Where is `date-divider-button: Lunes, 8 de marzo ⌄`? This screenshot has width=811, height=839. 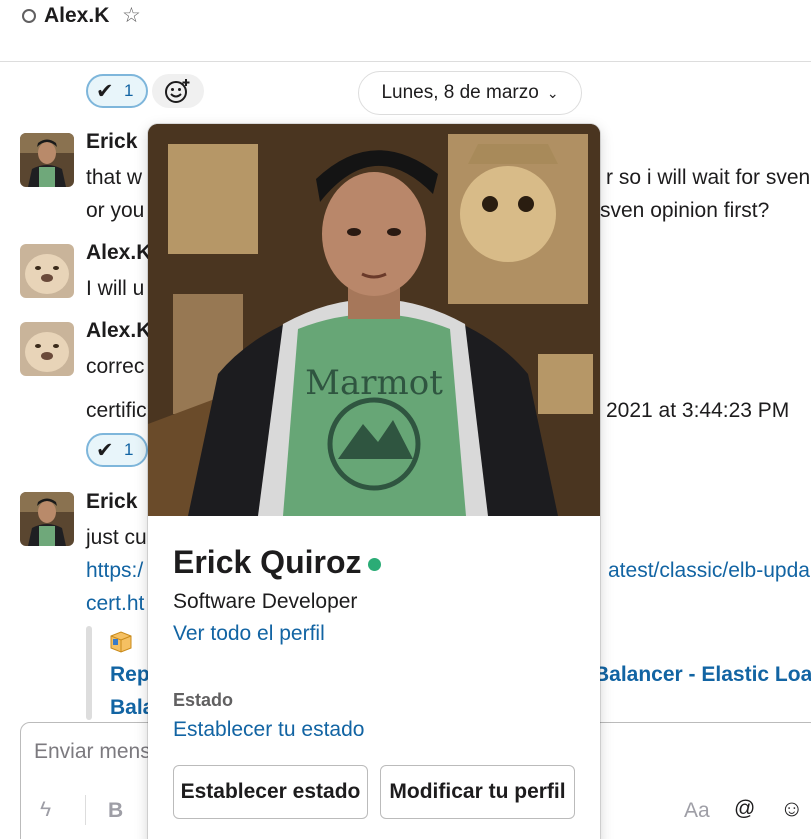 date-divider-button: Lunes, 8 de marzo ⌄ is located at coordinates (470, 93).